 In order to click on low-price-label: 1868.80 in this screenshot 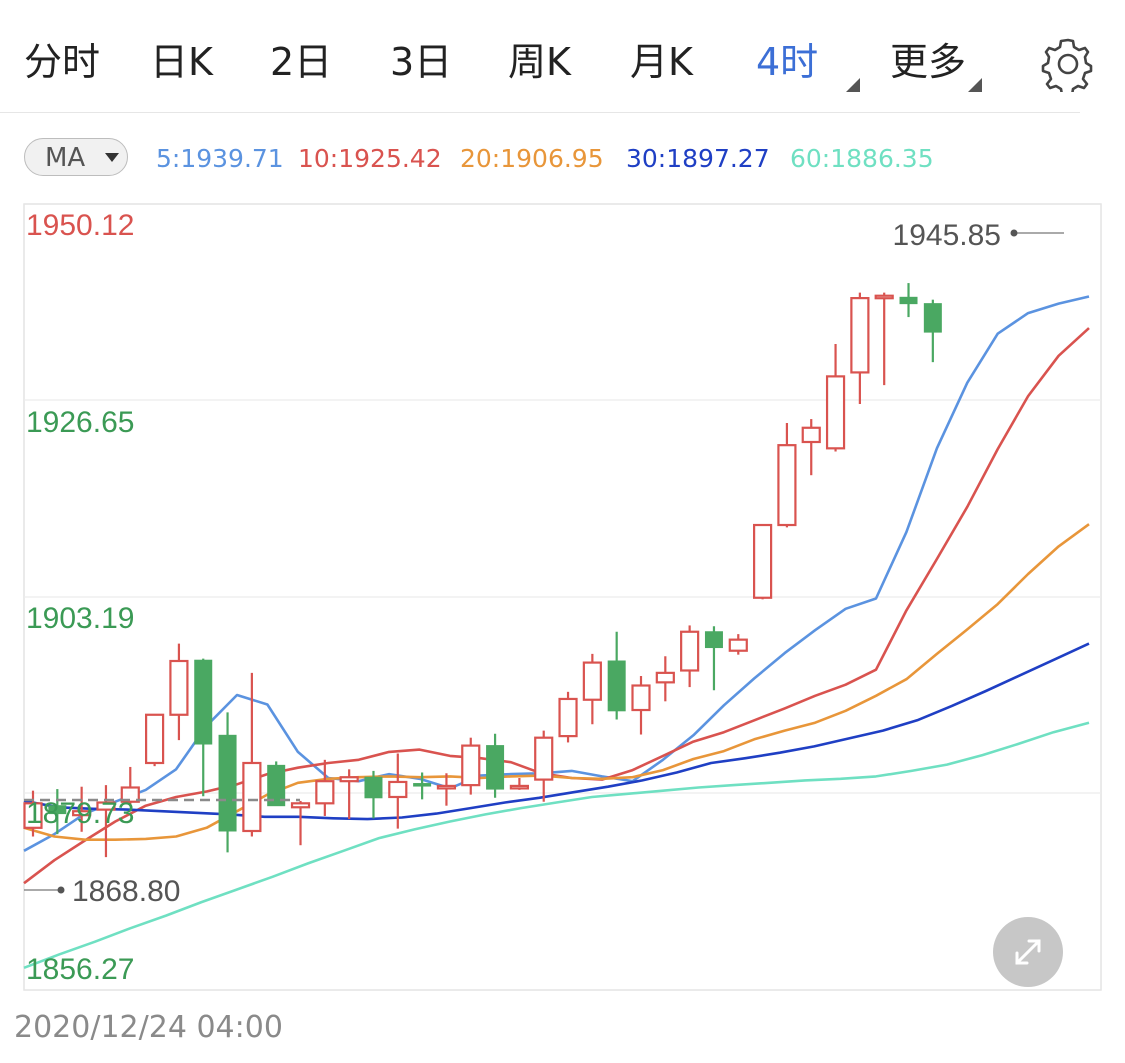, I will do `click(126, 891)`.